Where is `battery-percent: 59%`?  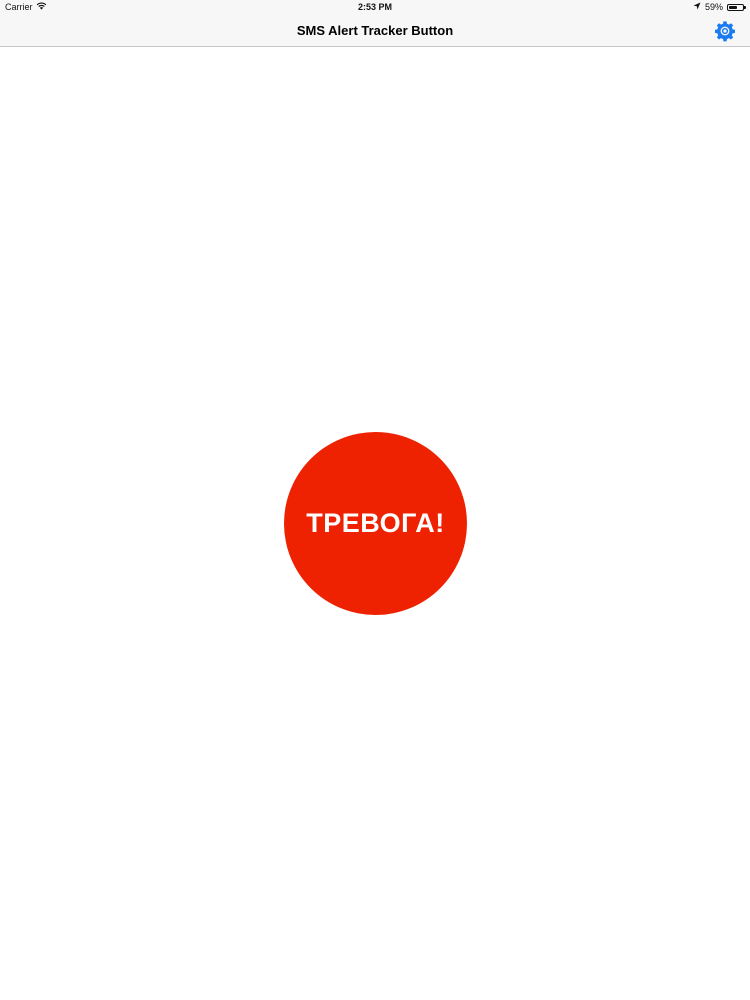 battery-percent: 59% is located at coordinates (713, 7).